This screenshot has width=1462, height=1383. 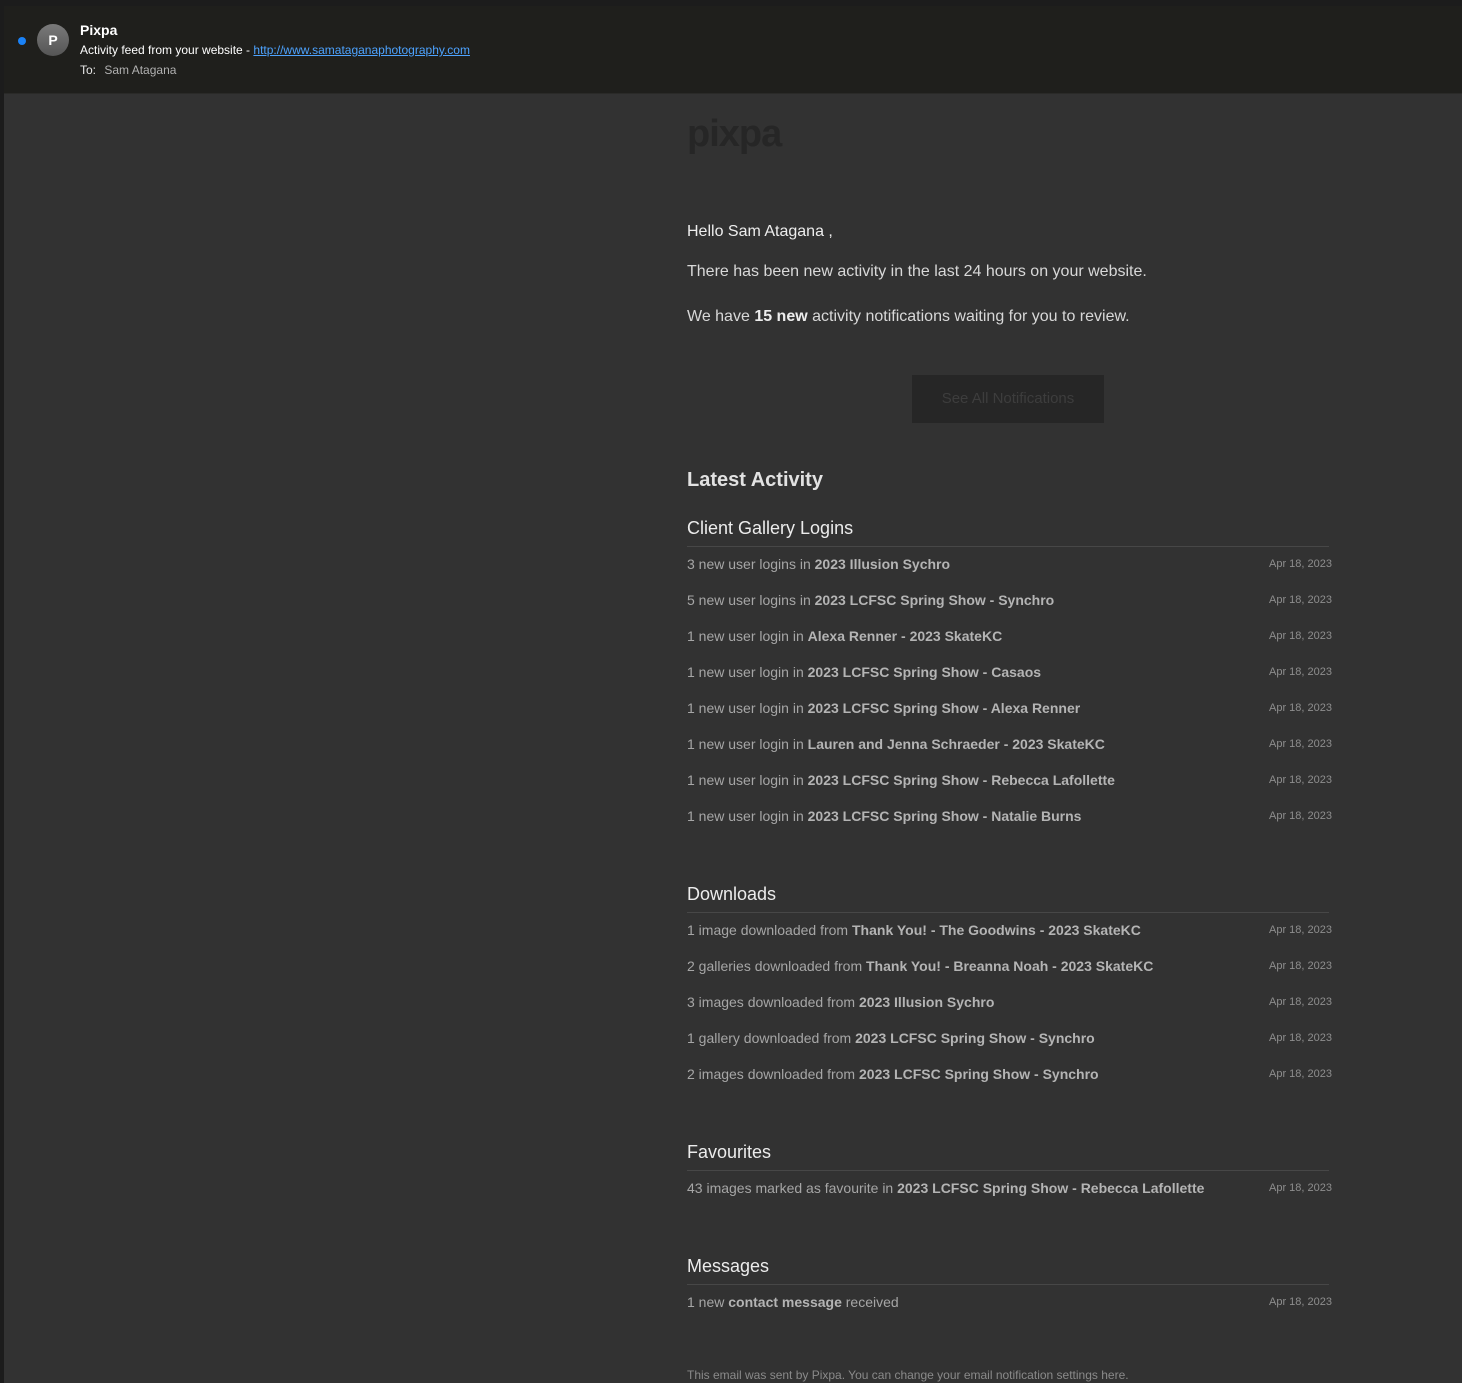 I want to click on sender-name: Pixpa, so click(x=99, y=30).